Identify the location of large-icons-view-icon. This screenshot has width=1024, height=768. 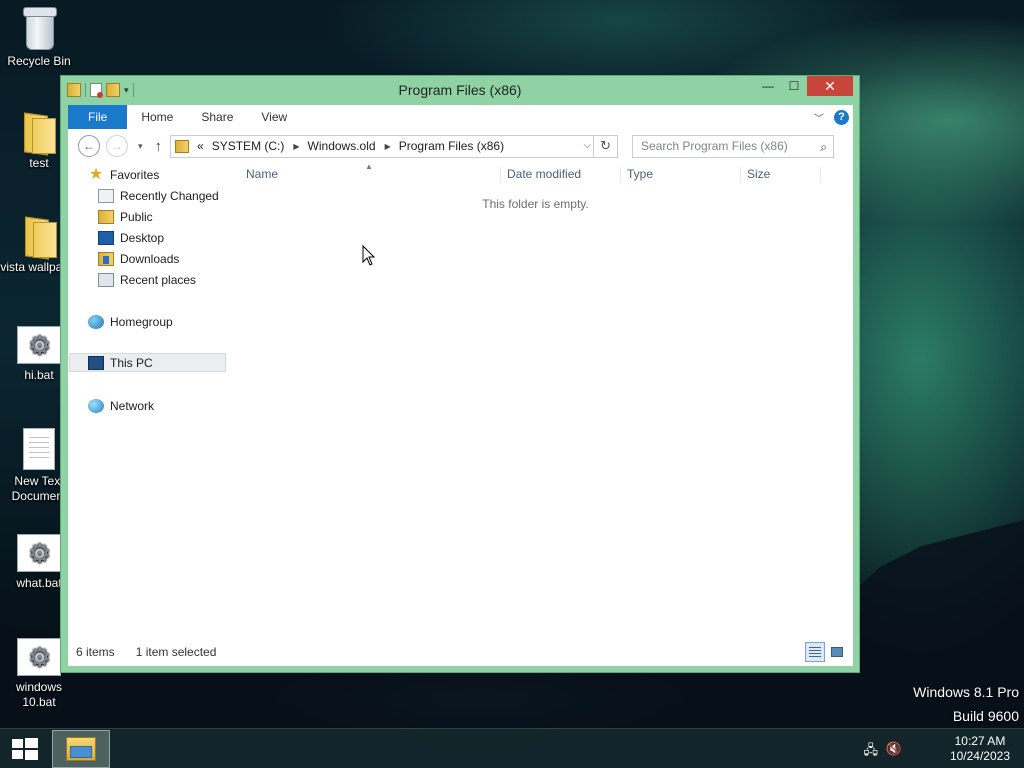
(837, 652).